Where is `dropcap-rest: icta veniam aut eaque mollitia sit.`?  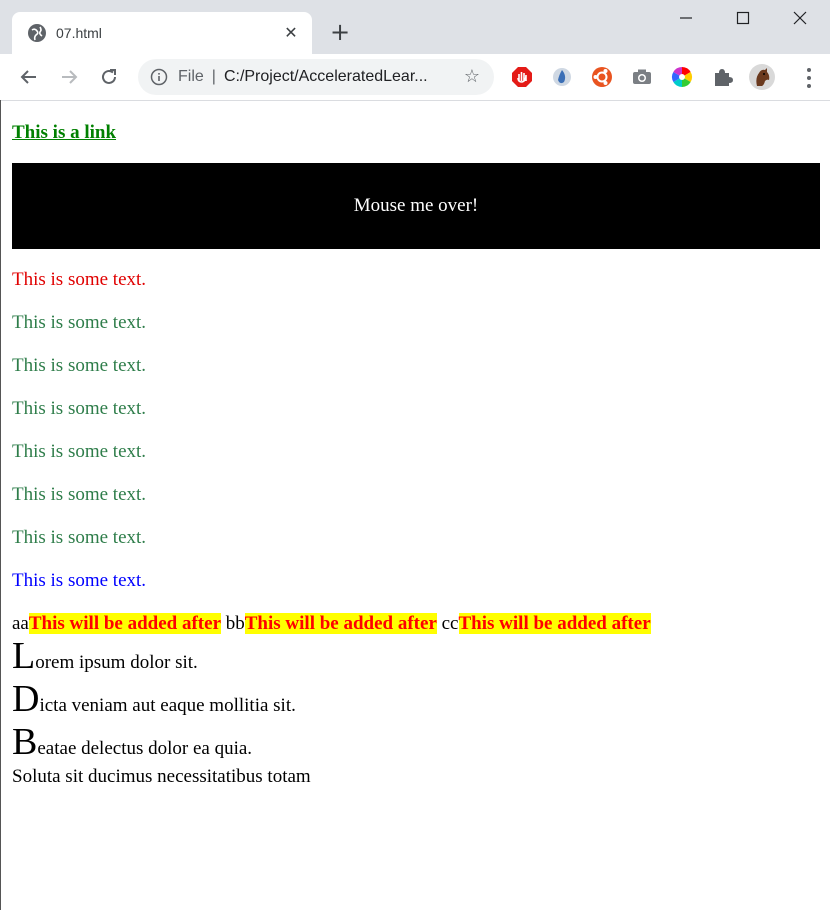 dropcap-rest: icta veniam aut eaque mollitia sit. is located at coordinates (167, 705).